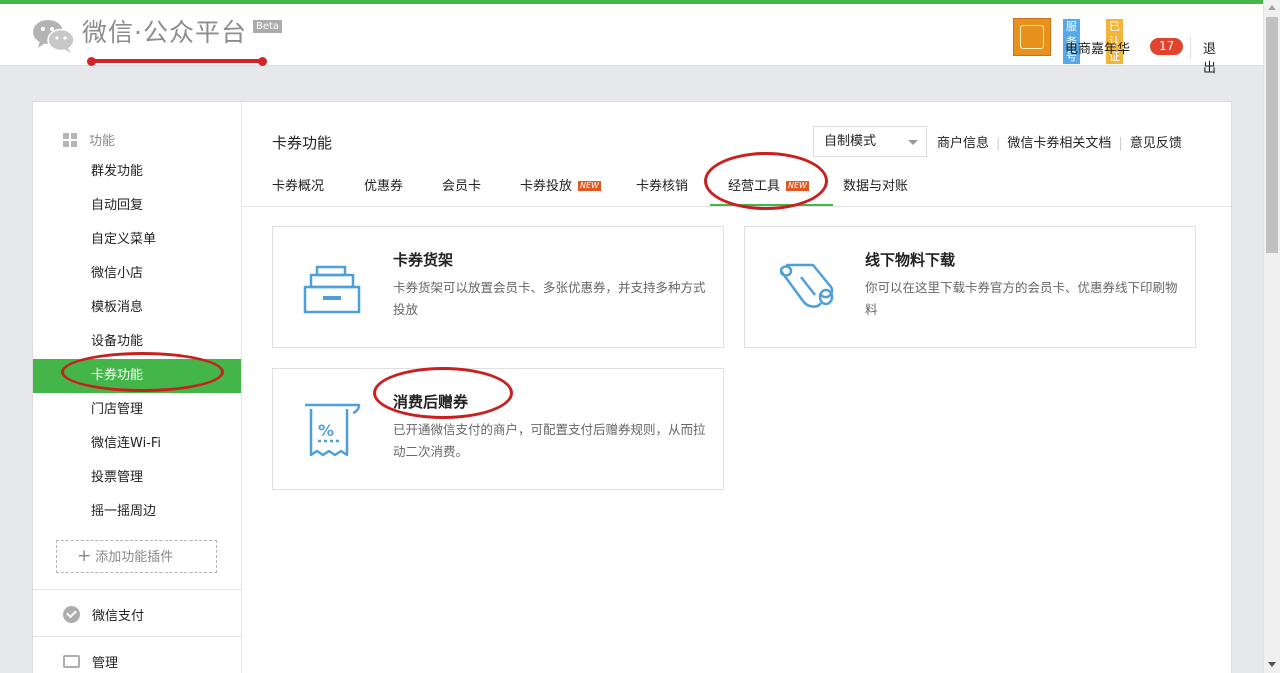  What do you see at coordinates (177, 61) in the screenshot?
I see `annotation-underline` at bounding box center [177, 61].